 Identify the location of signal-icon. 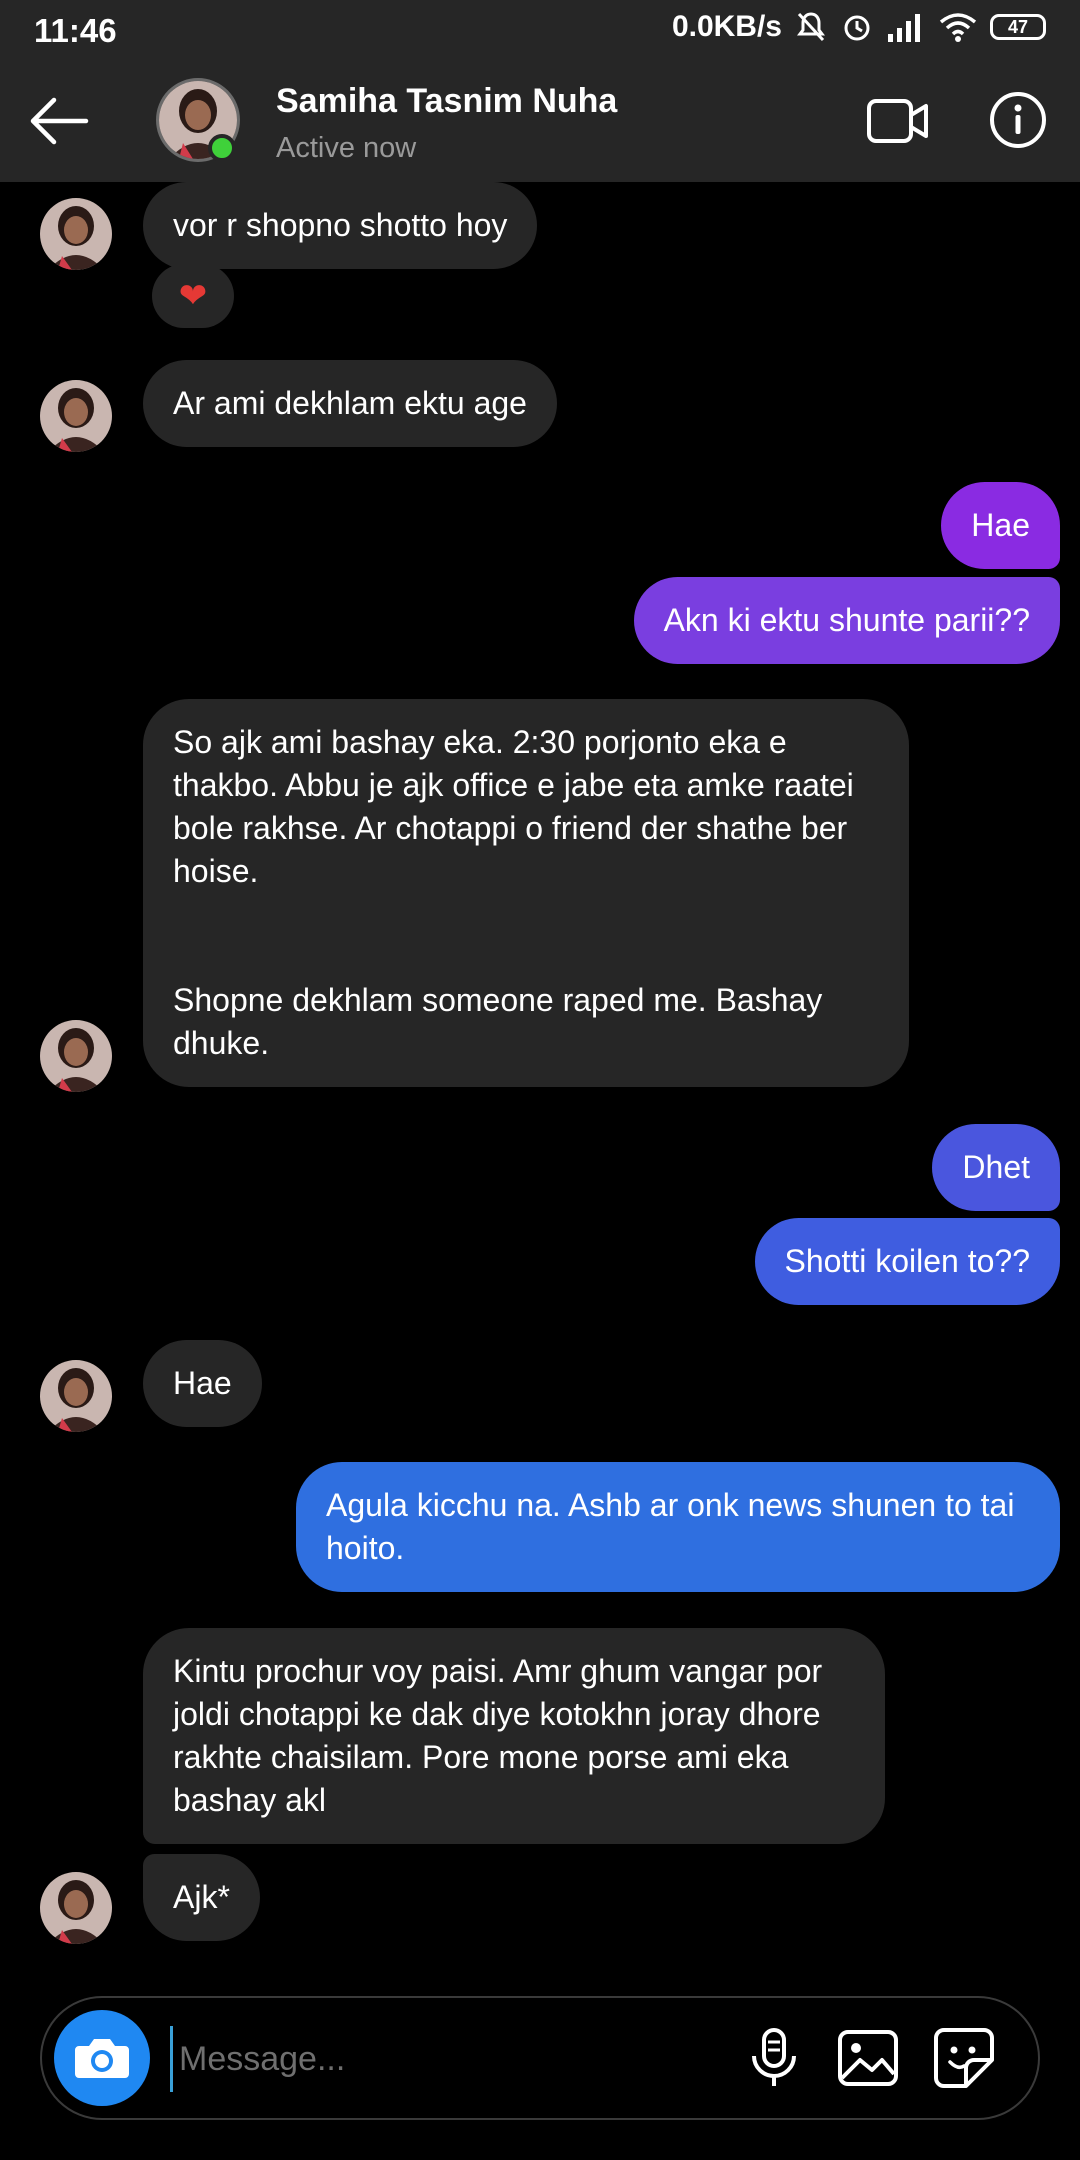
(904, 28).